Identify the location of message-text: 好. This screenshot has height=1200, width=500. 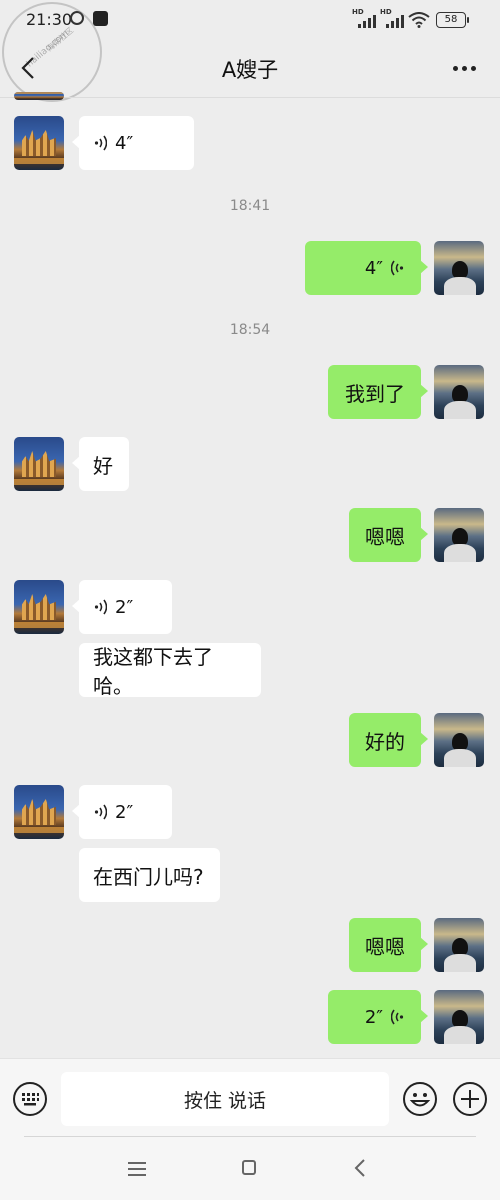
(103, 465).